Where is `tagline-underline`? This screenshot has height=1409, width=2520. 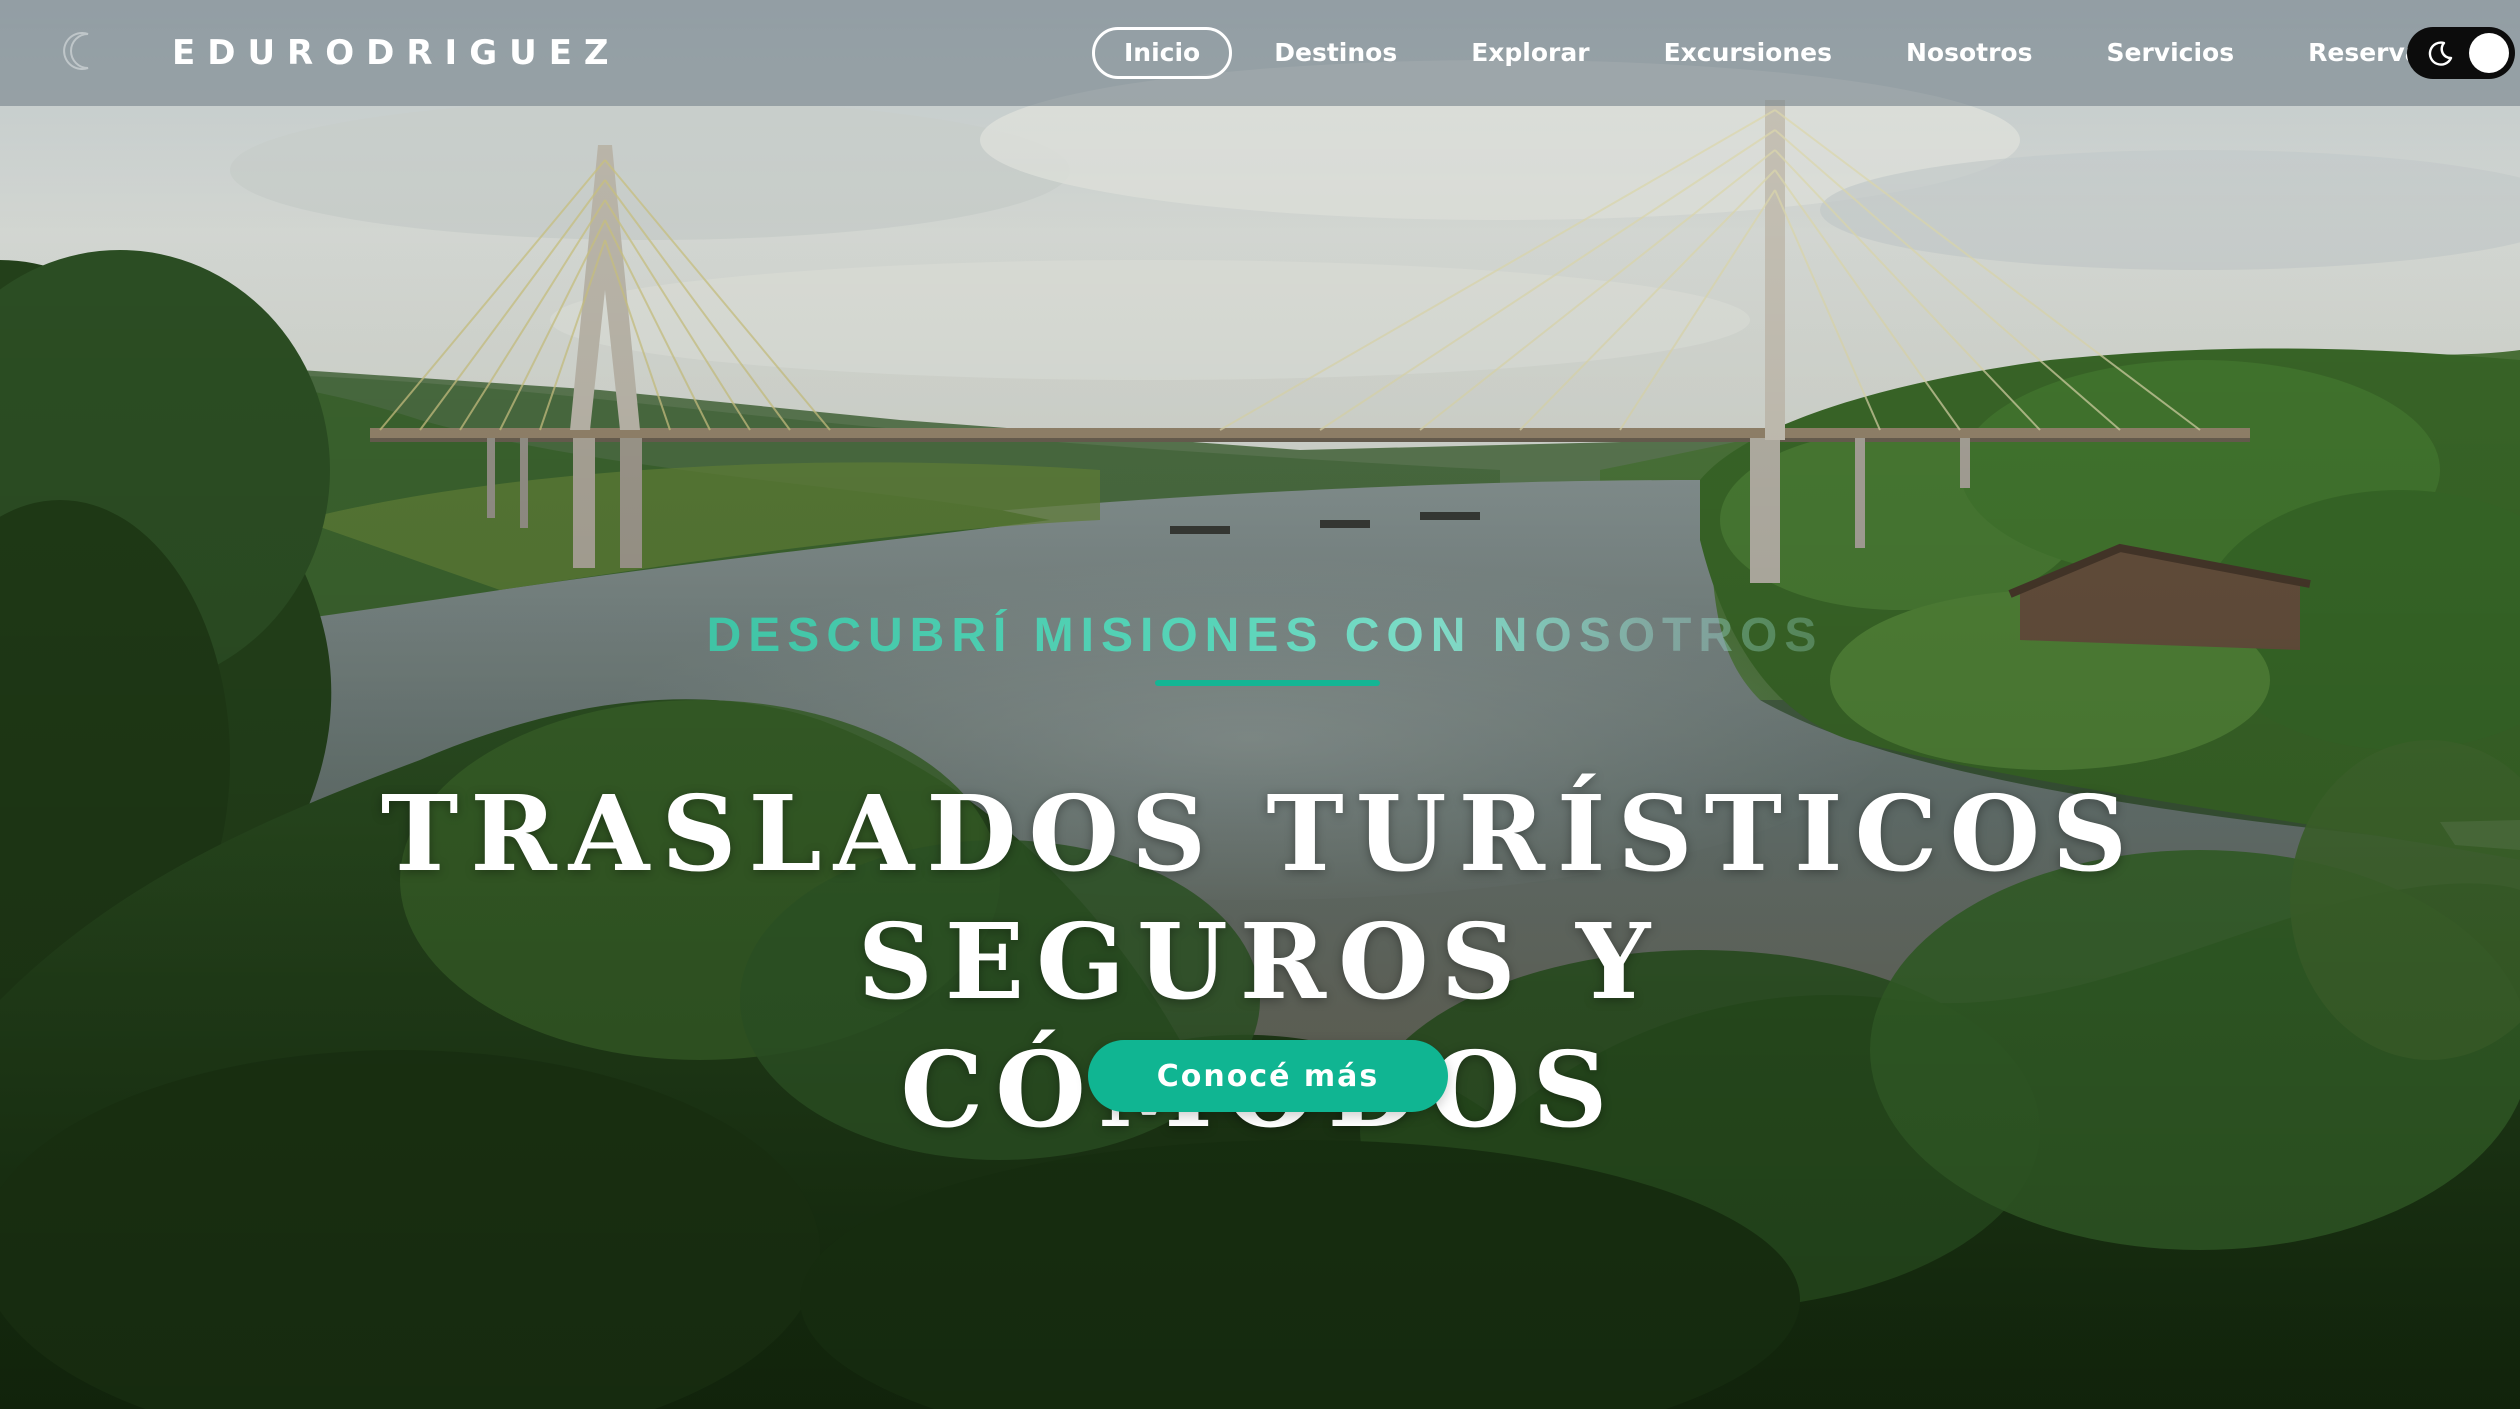
tagline-underline is located at coordinates (1267, 683).